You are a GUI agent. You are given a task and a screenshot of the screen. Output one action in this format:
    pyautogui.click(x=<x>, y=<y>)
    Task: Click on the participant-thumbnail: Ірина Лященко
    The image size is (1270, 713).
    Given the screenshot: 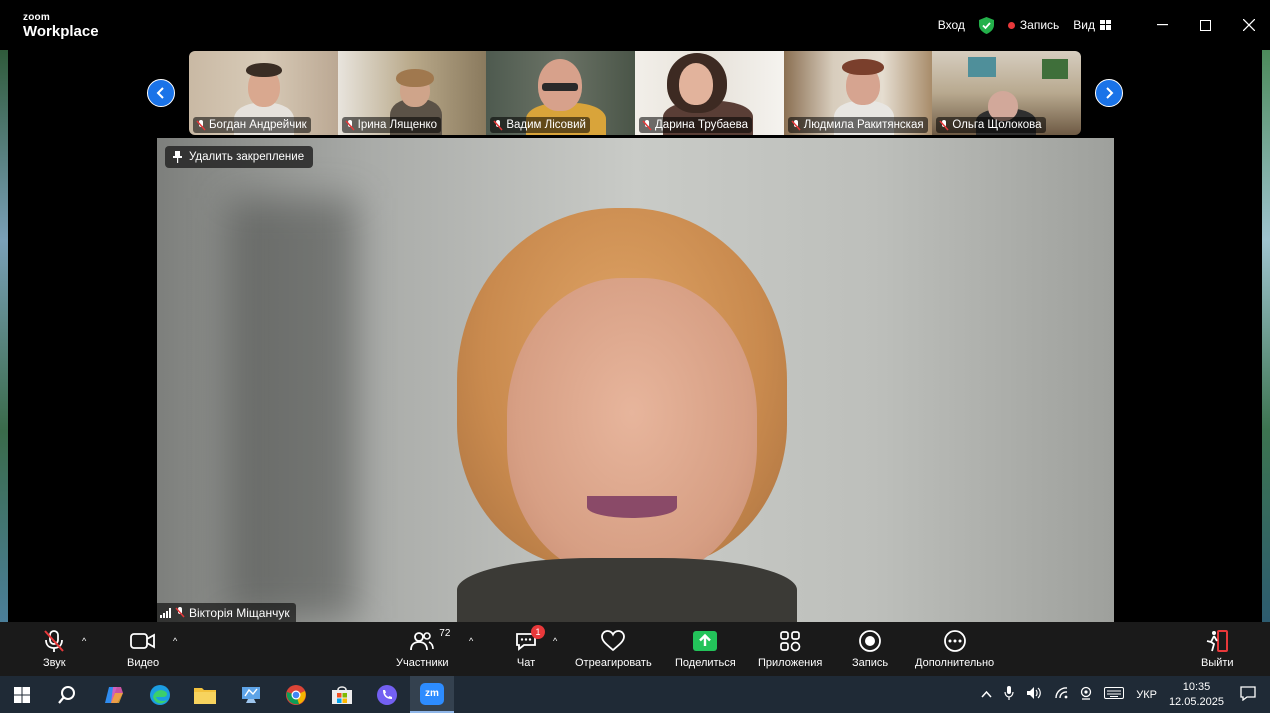 What is the action you would take?
    pyautogui.click(x=412, y=93)
    